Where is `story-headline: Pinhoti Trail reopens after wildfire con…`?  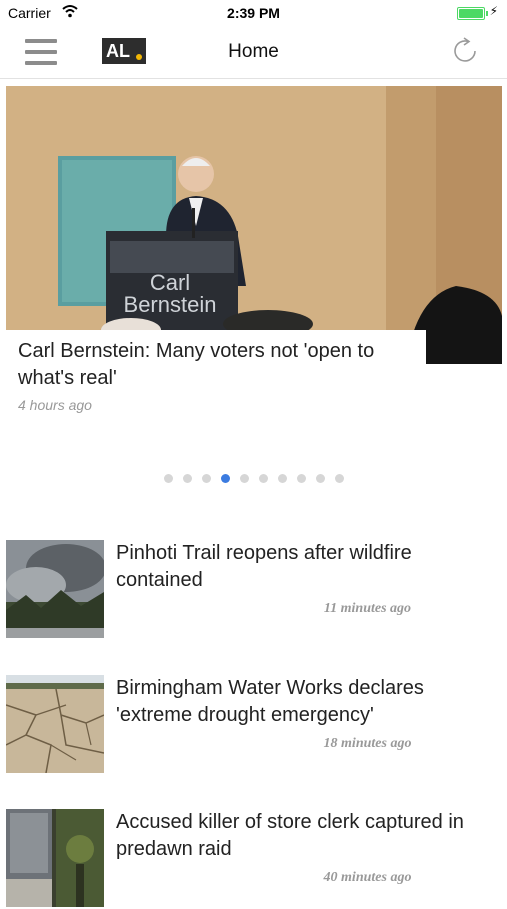
story-headline: Pinhoti Trail reopens after wildfire con… is located at coordinates (308, 567).